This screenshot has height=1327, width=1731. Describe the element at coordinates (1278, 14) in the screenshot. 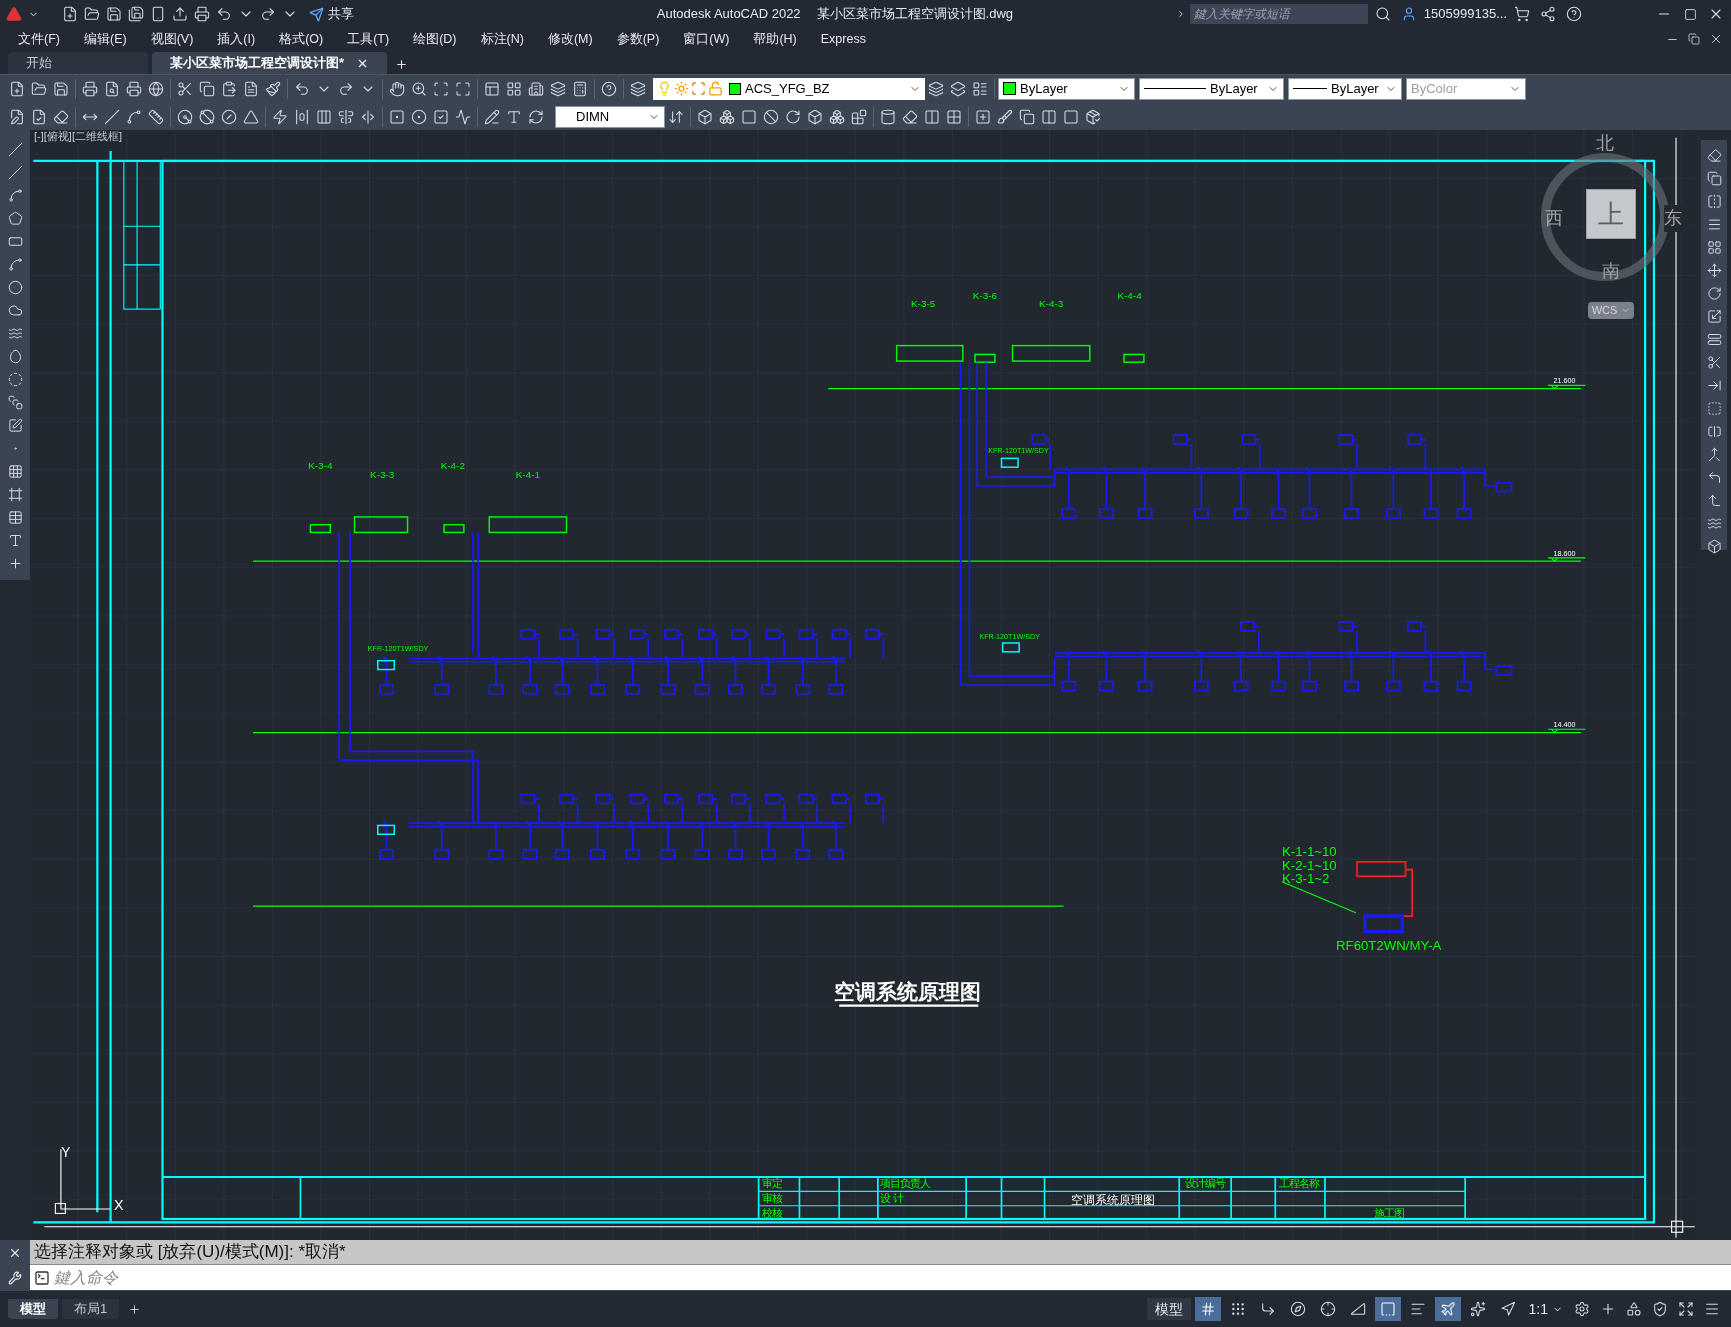

I see `search-field: 鍵入关键字或短语` at that location.